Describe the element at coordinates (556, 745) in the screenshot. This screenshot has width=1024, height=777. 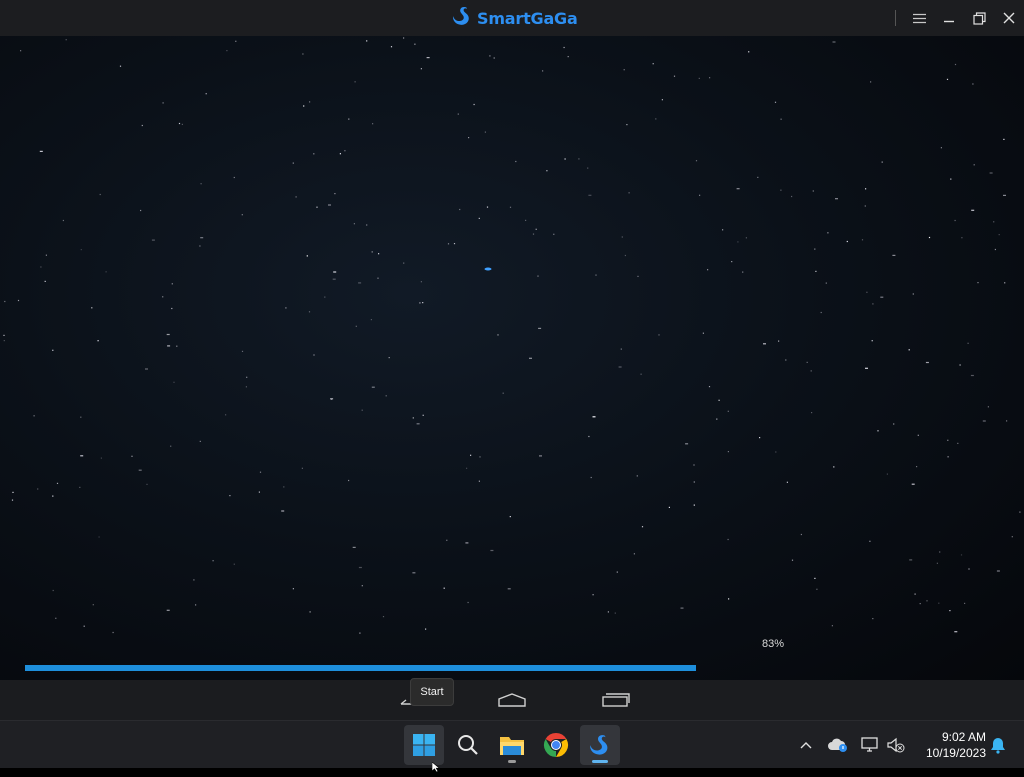
I see `chrome-button` at that location.